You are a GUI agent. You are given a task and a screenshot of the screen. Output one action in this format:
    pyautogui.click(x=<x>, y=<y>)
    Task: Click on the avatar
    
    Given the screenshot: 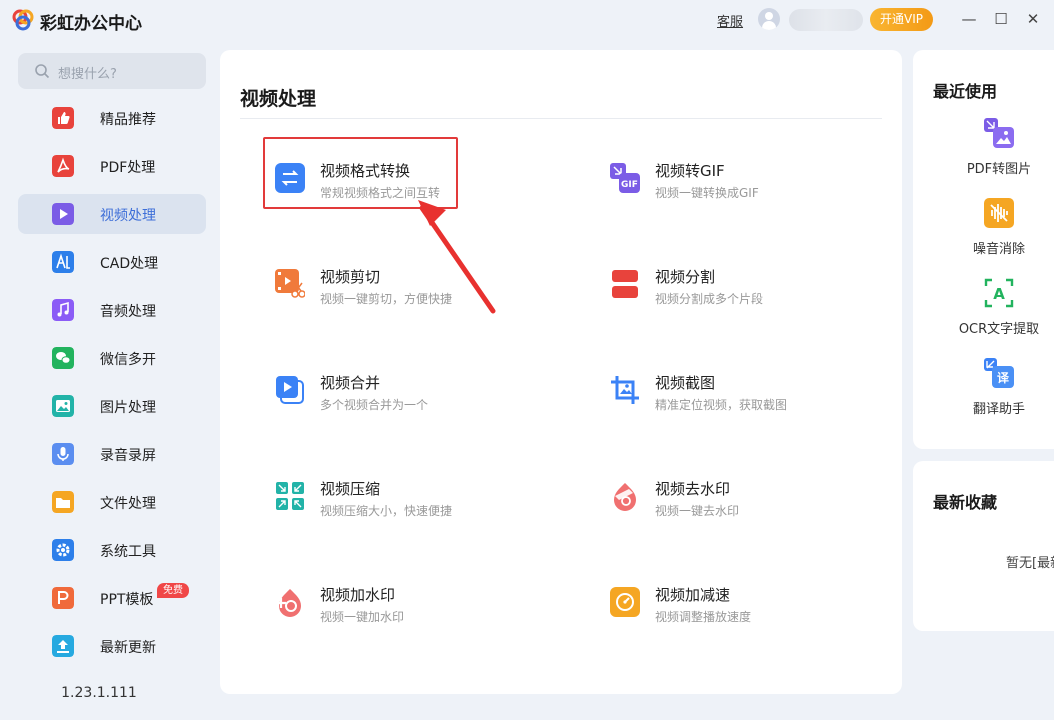 What is the action you would take?
    pyautogui.click(x=769, y=19)
    